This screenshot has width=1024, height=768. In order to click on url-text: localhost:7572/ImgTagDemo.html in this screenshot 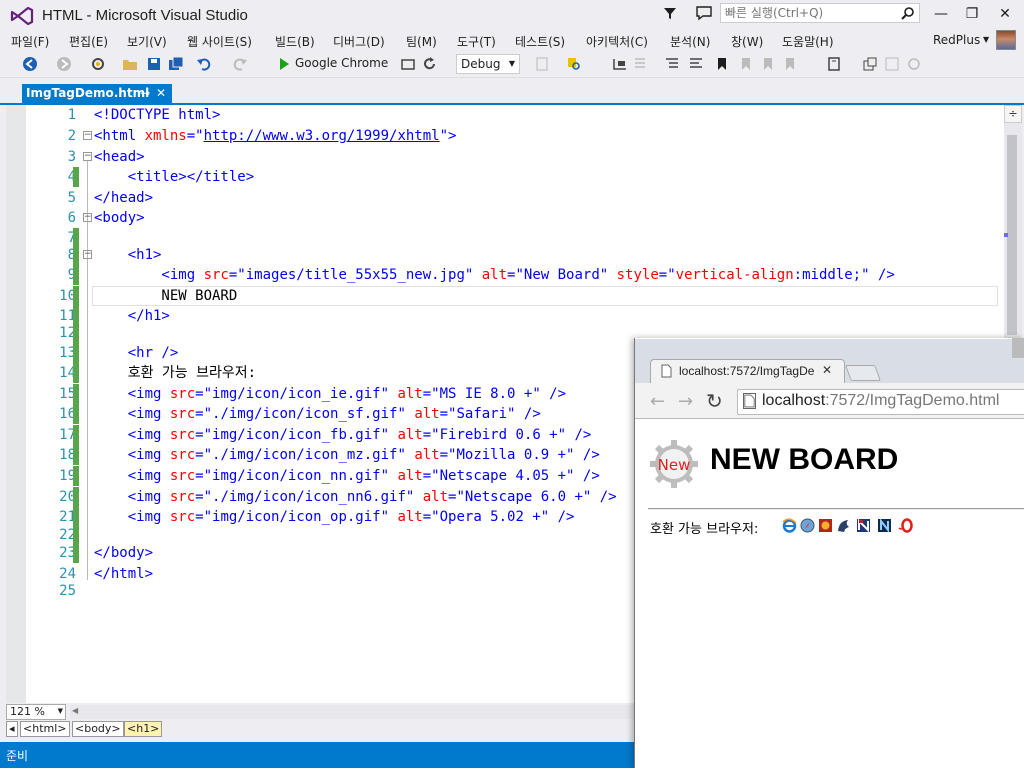, I will do `click(880, 401)`.